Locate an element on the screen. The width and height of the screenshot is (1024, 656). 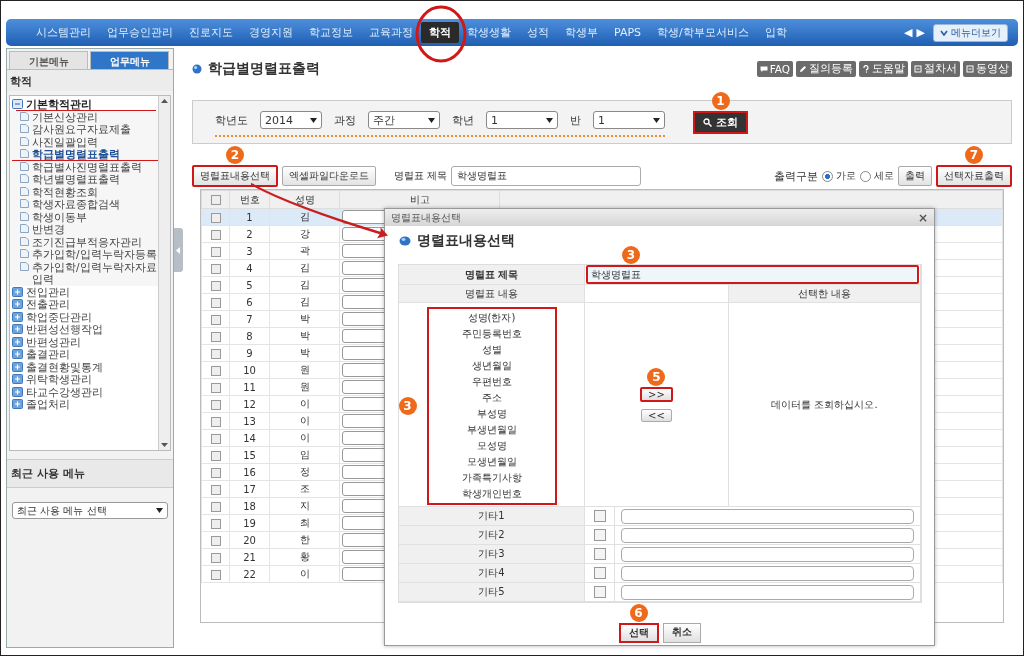
dropdown: 주간 is located at coordinates (404, 120).